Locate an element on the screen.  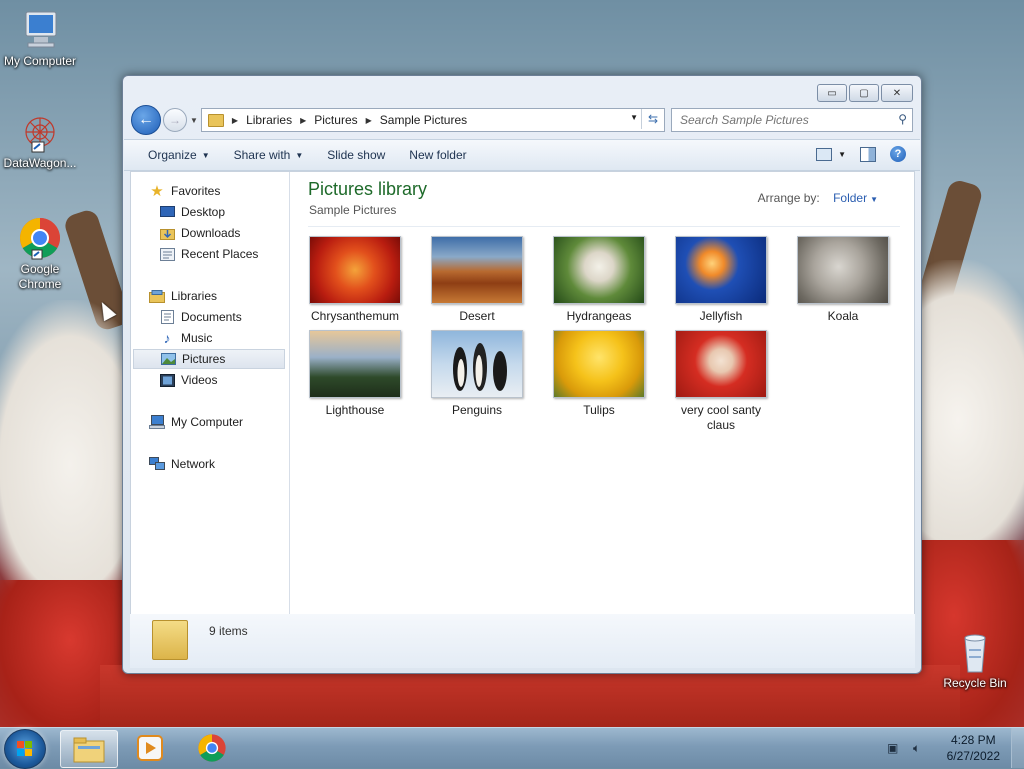
thumbnail-item: Desert is located at coordinates (477, 280).